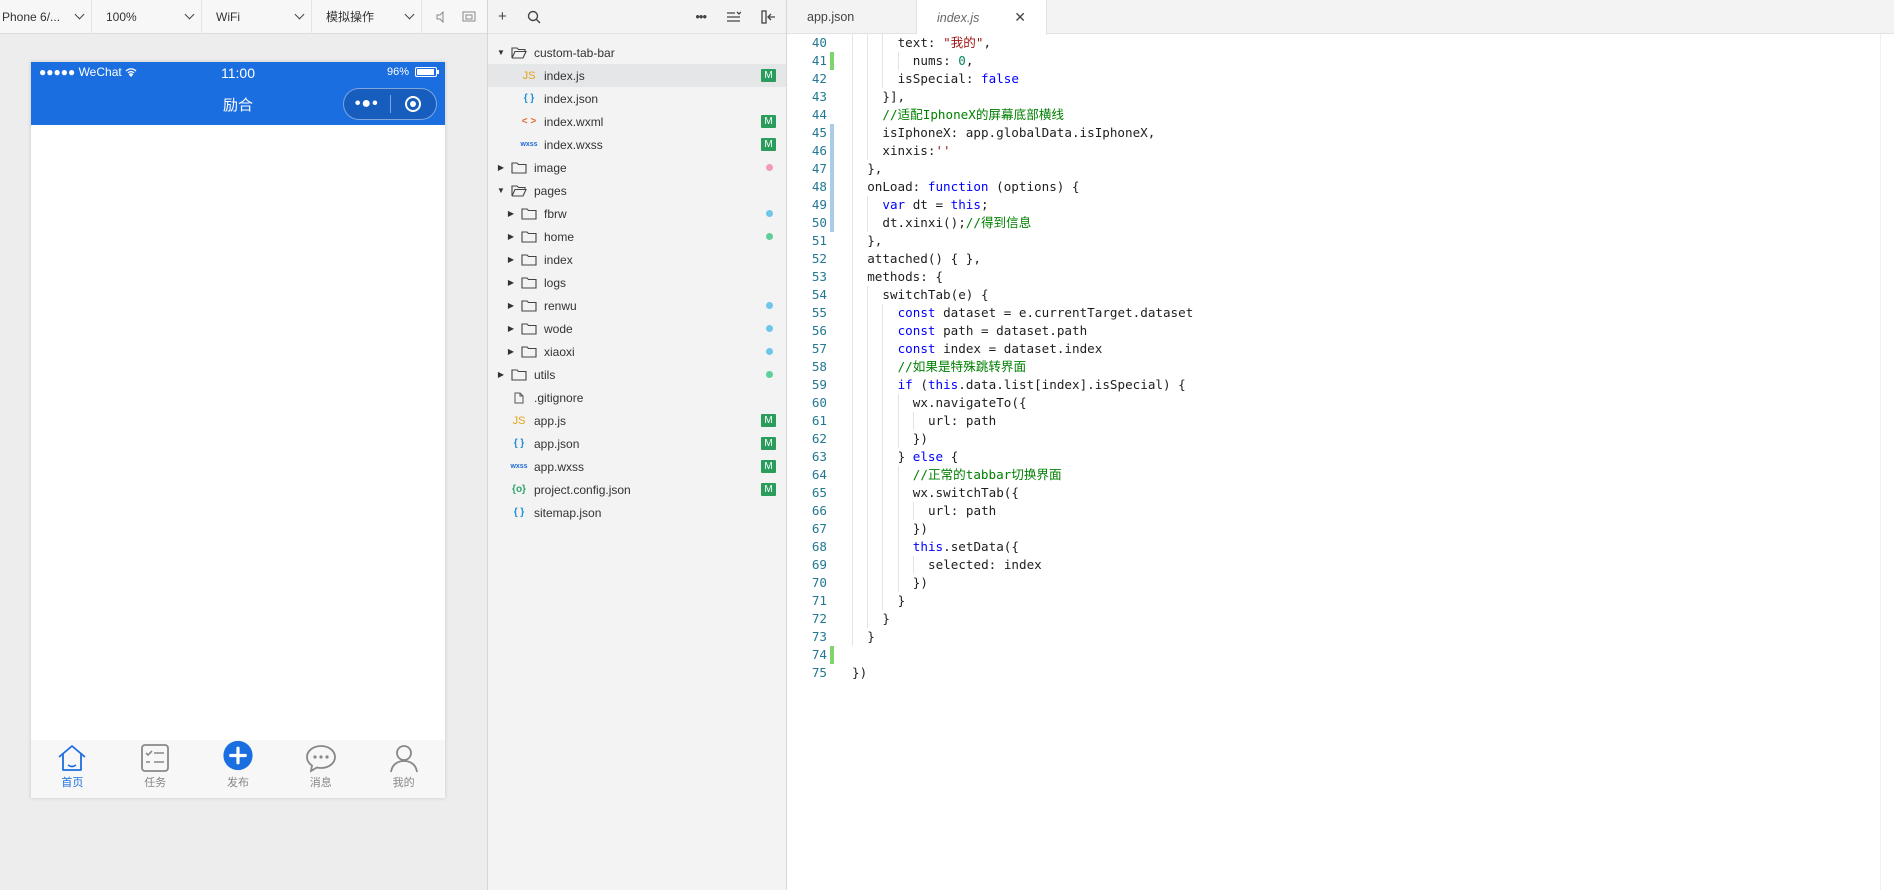 The height and width of the screenshot is (890, 1894). What do you see at coordinates (819, 366) in the screenshot?
I see `line-number: 58` at bounding box center [819, 366].